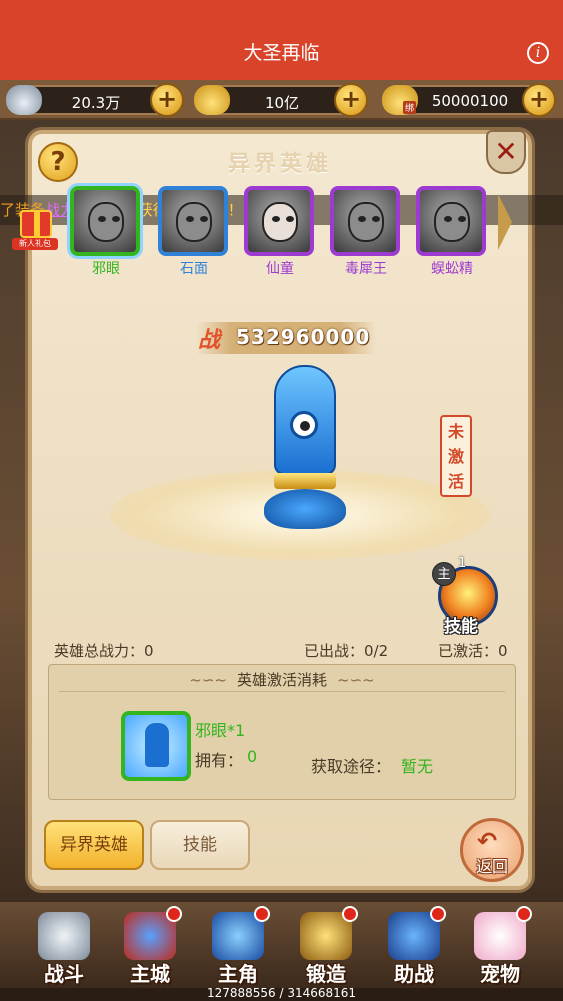  Describe the element at coordinates (417, 766) in the screenshot. I see `source-value: 暂无` at that location.